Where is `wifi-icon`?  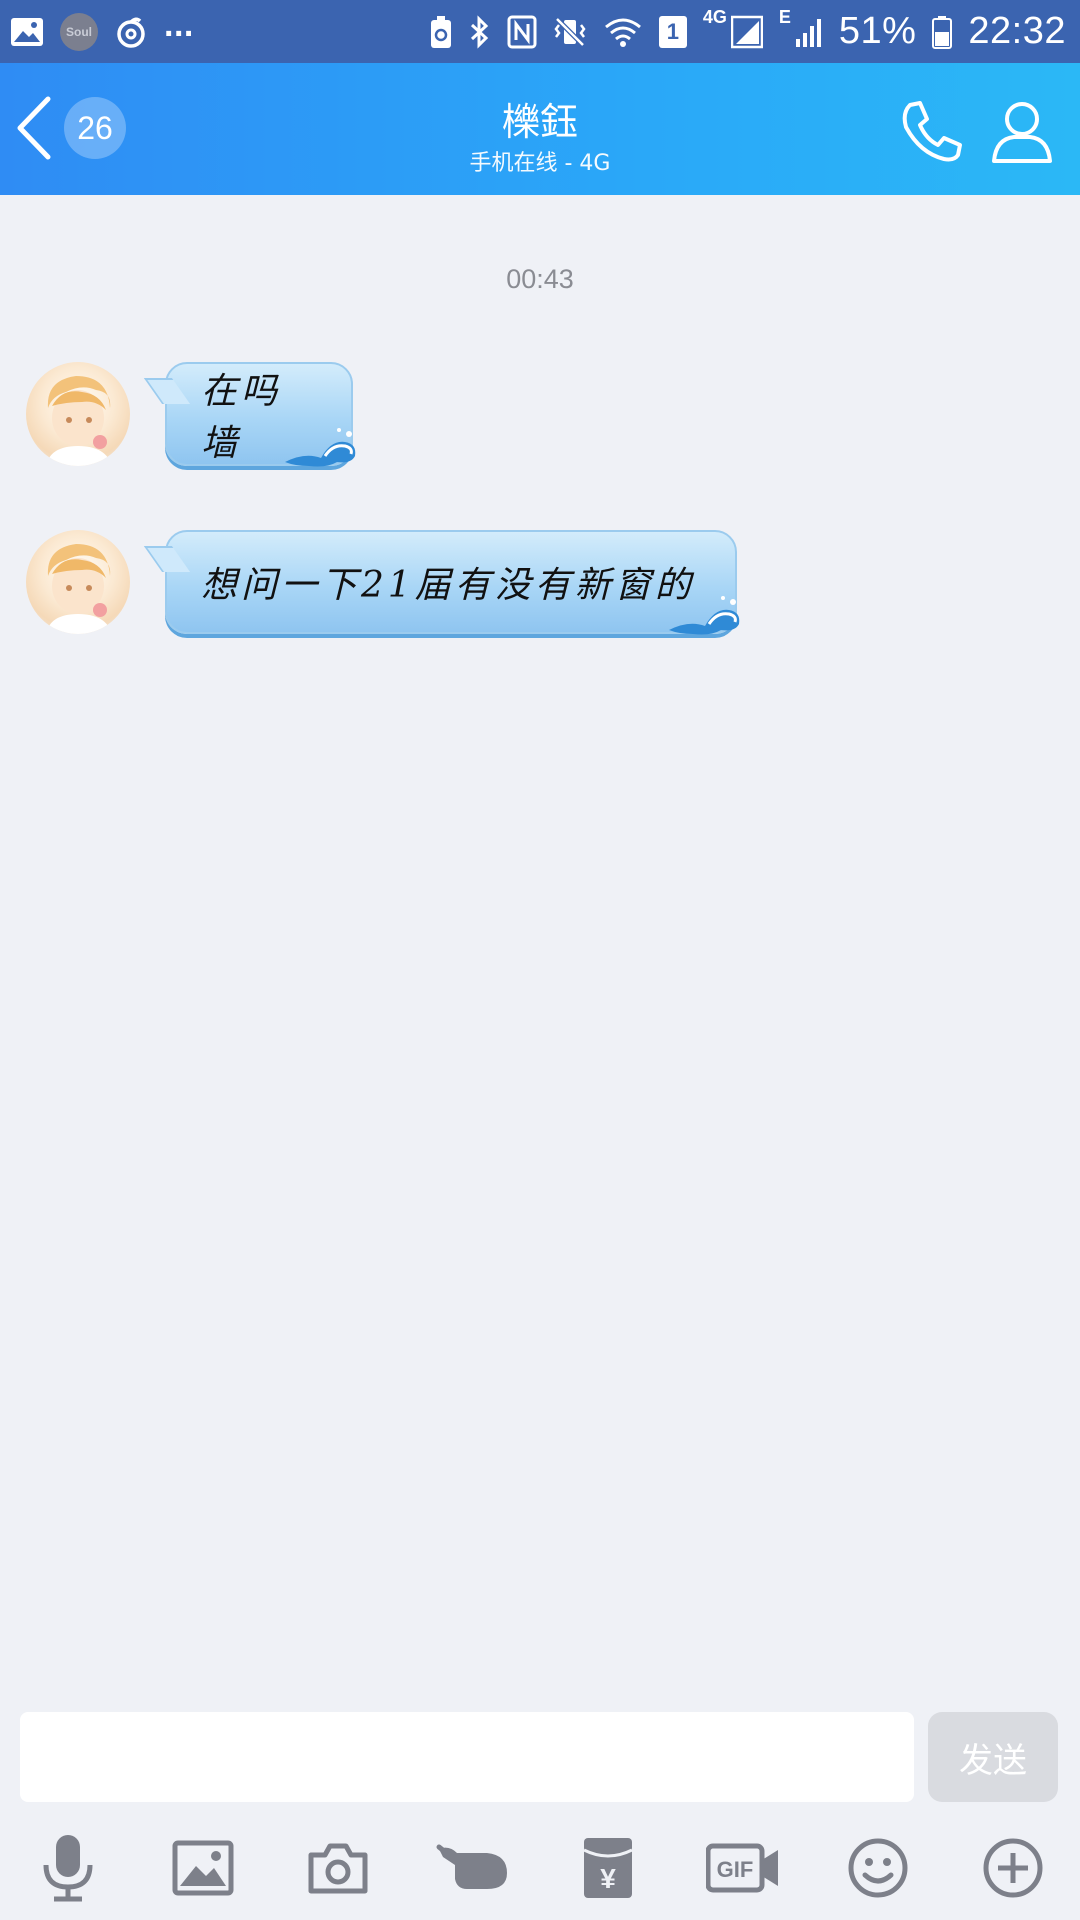 wifi-icon is located at coordinates (623, 32).